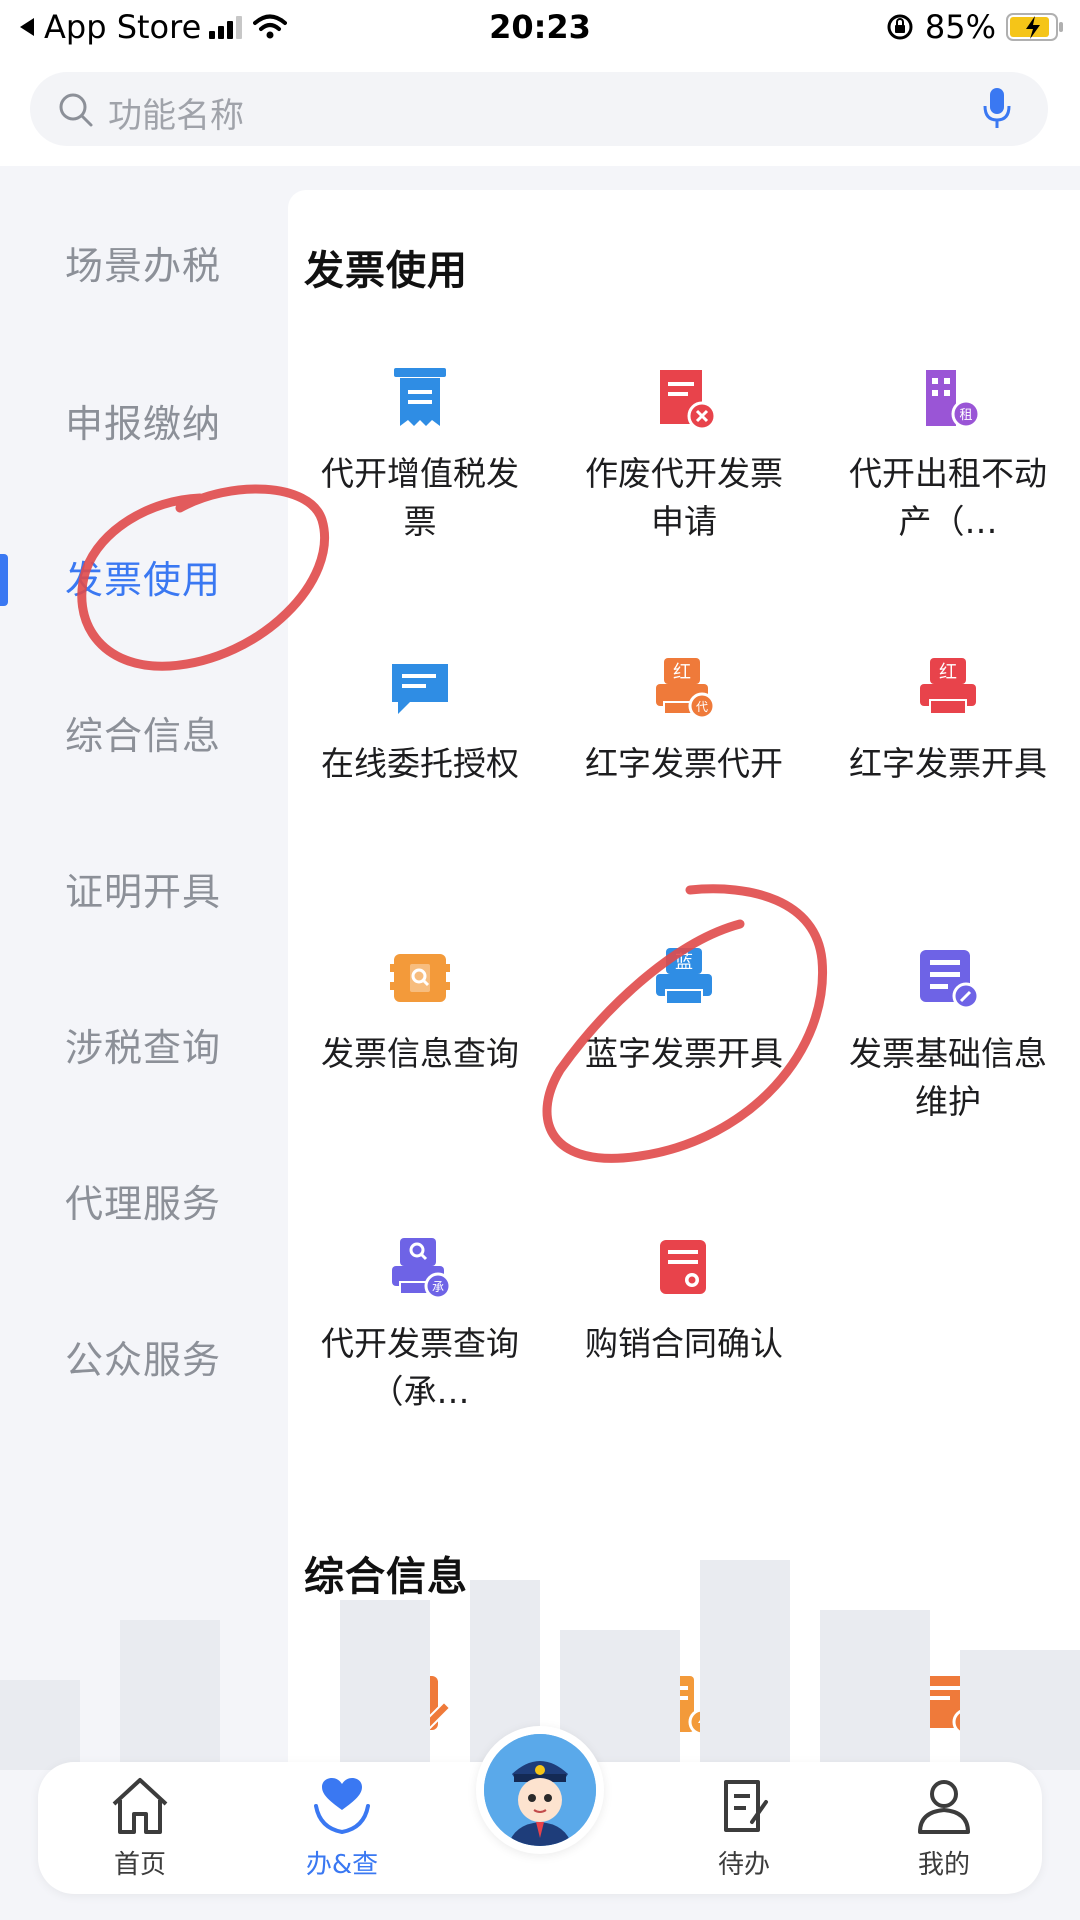 Image resolution: width=1080 pixels, height=1920 pixels. I want to click on tile-label: 发票基础信息维护, so click(948, 1077).